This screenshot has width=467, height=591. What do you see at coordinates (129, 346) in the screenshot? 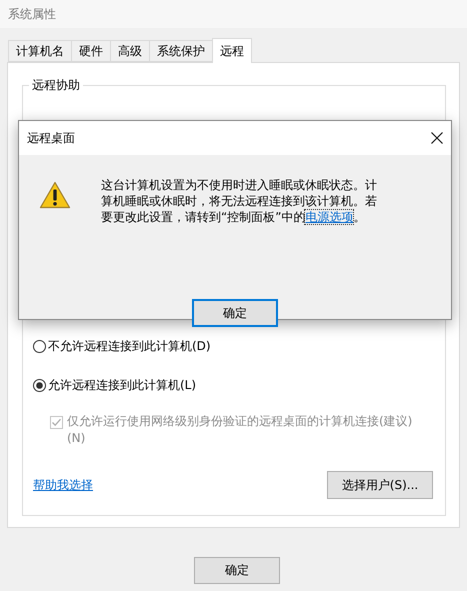
I see `radio-label: 不允许远程连接到此计算机(D)` at bounding box center [129, 346].